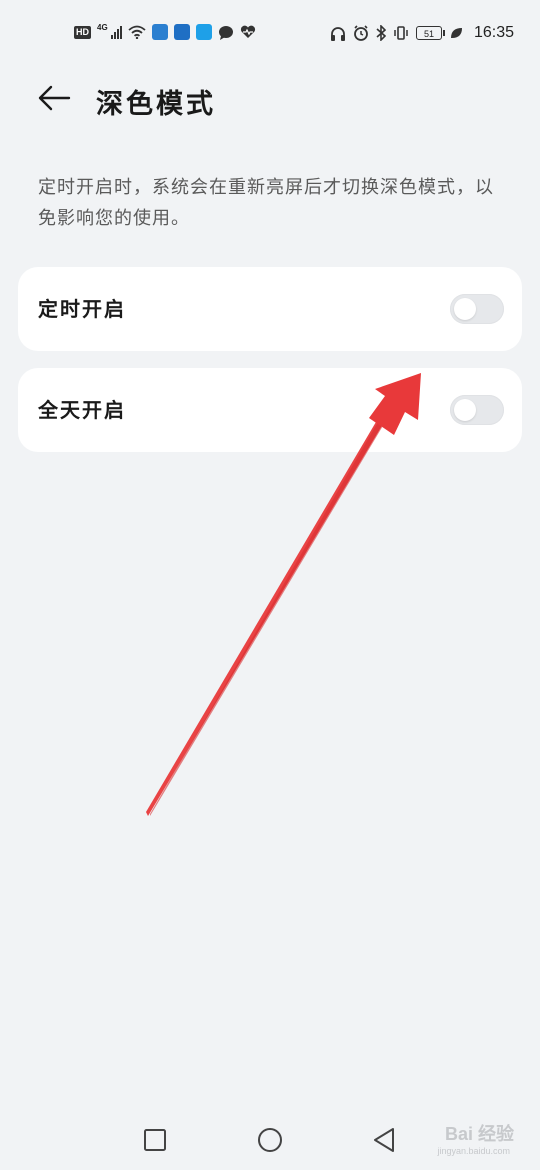 This screenshot has width=540, height=1170. Describe the element at coordinates (181, 32) in the screenshot. I see `app-files-icon` at that location.